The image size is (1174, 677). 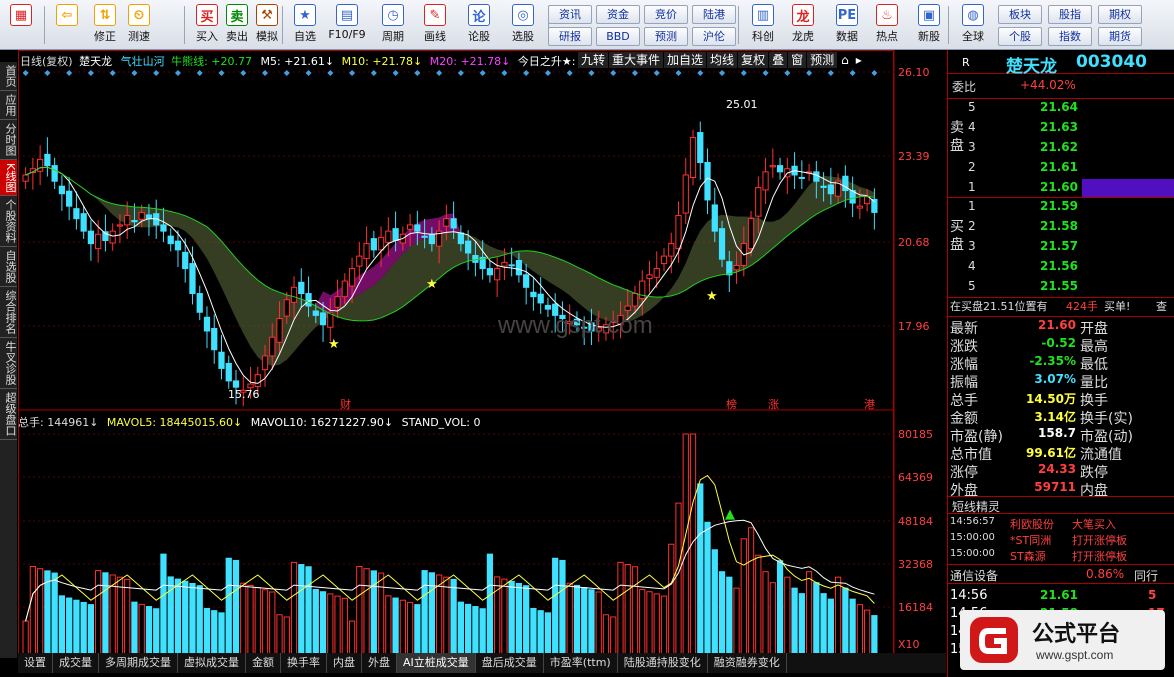 I want to click on sidebar-tab-time-chart: 分时图, so click(x=8, y=140).